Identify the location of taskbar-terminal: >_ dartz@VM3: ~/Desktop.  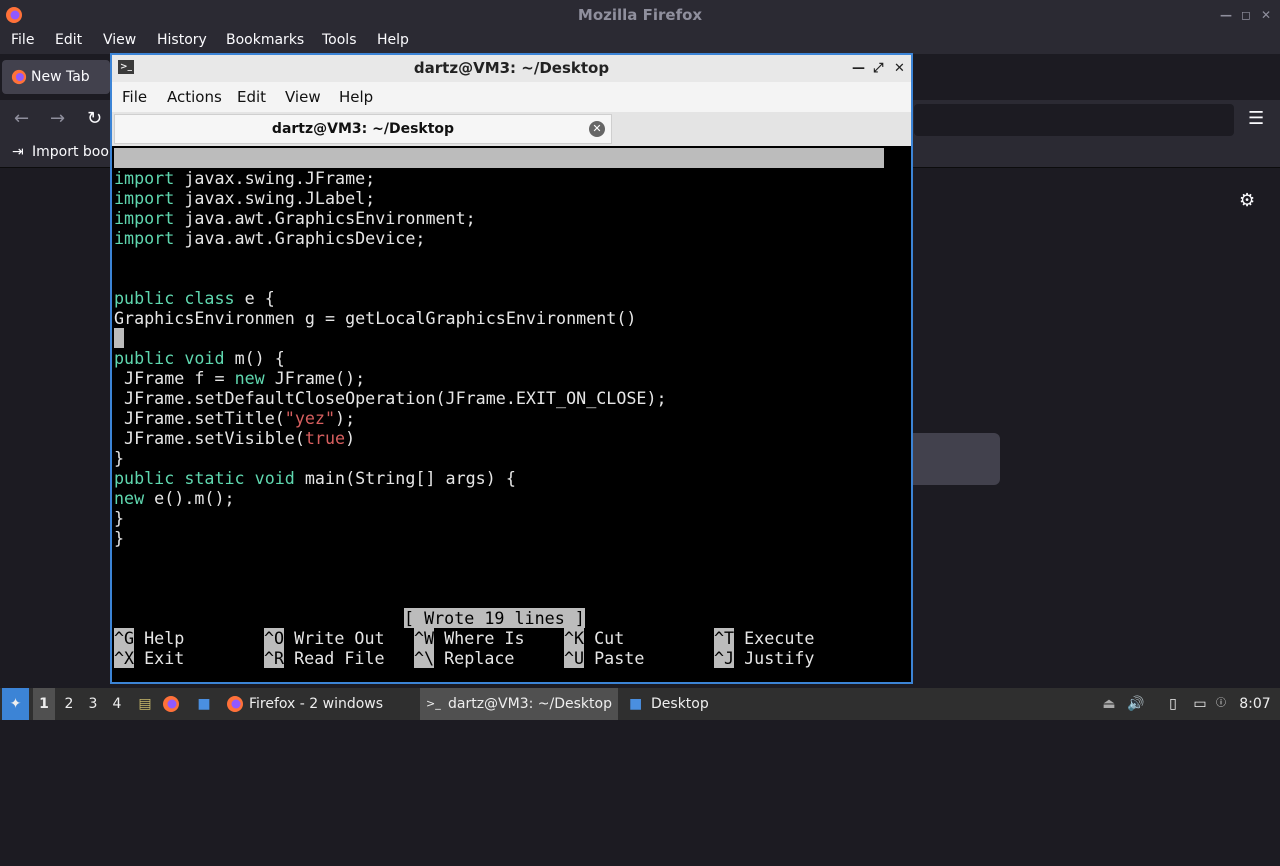
(519, 704).